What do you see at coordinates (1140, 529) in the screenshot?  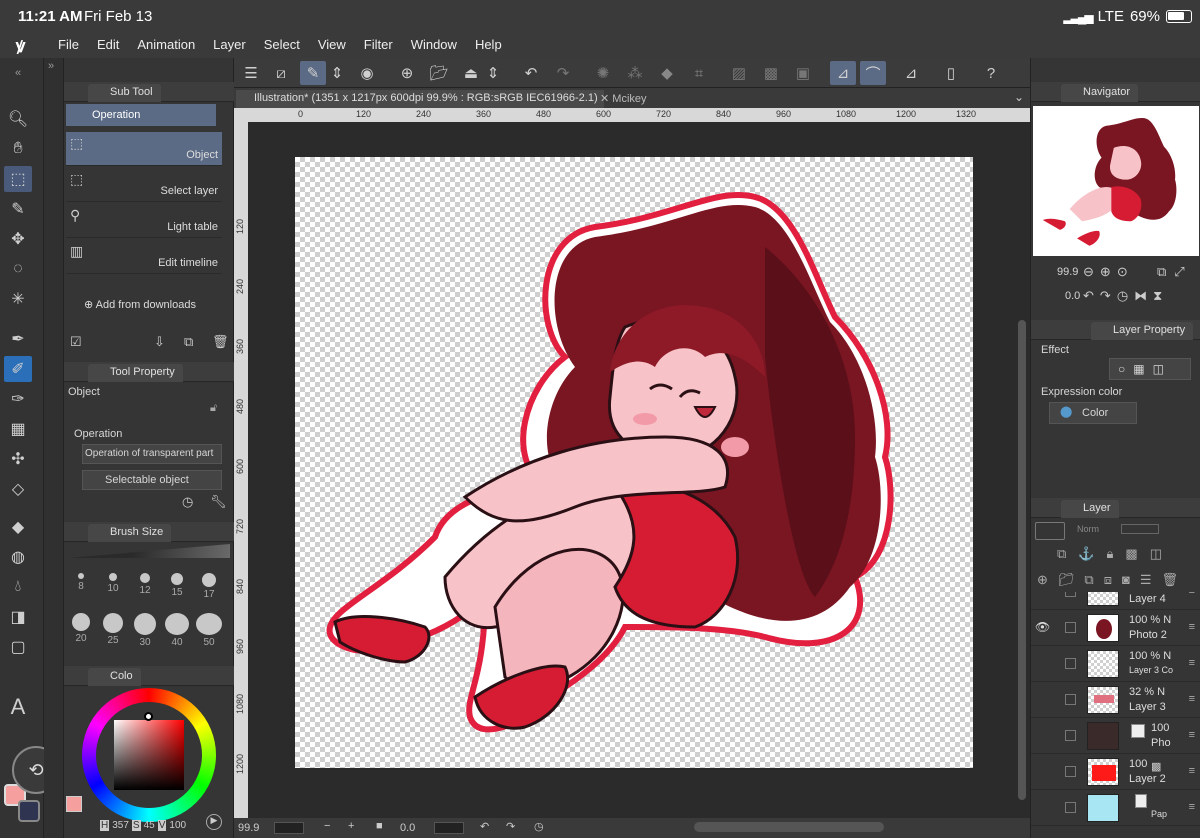 I see `opacity-slider` at bounding box center [1140, 529].